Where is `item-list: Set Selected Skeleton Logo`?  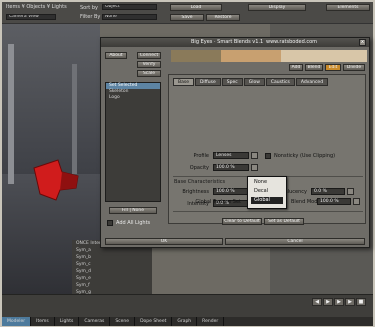
item-list: Set Selected Skeleton Logo is located at coordinates (133, 142).